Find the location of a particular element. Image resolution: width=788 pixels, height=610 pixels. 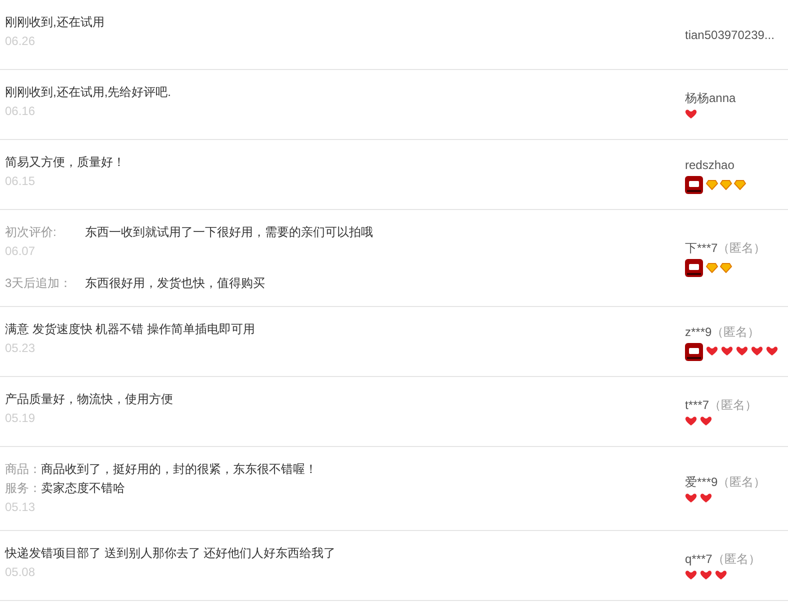

user-name: 杨杨anna is located at coordinates (710, 98).